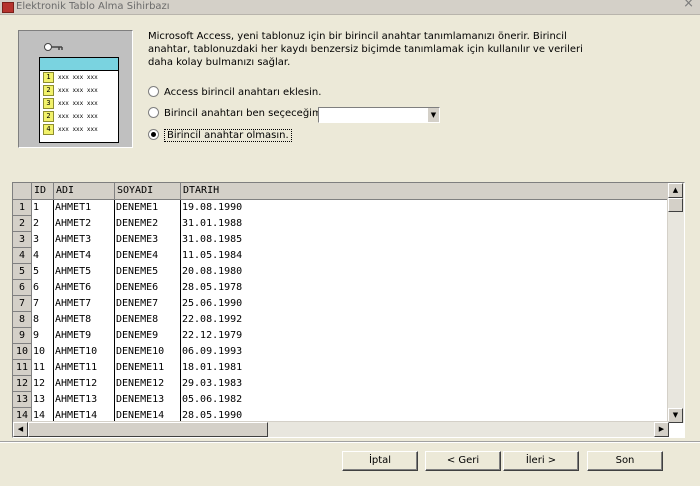 Image resolution: width=700 pixels, height=486 pixels. Describe the element at coordinates (84, 240) in the screenshot. I see `cell-adi: AHMET3` at that location.